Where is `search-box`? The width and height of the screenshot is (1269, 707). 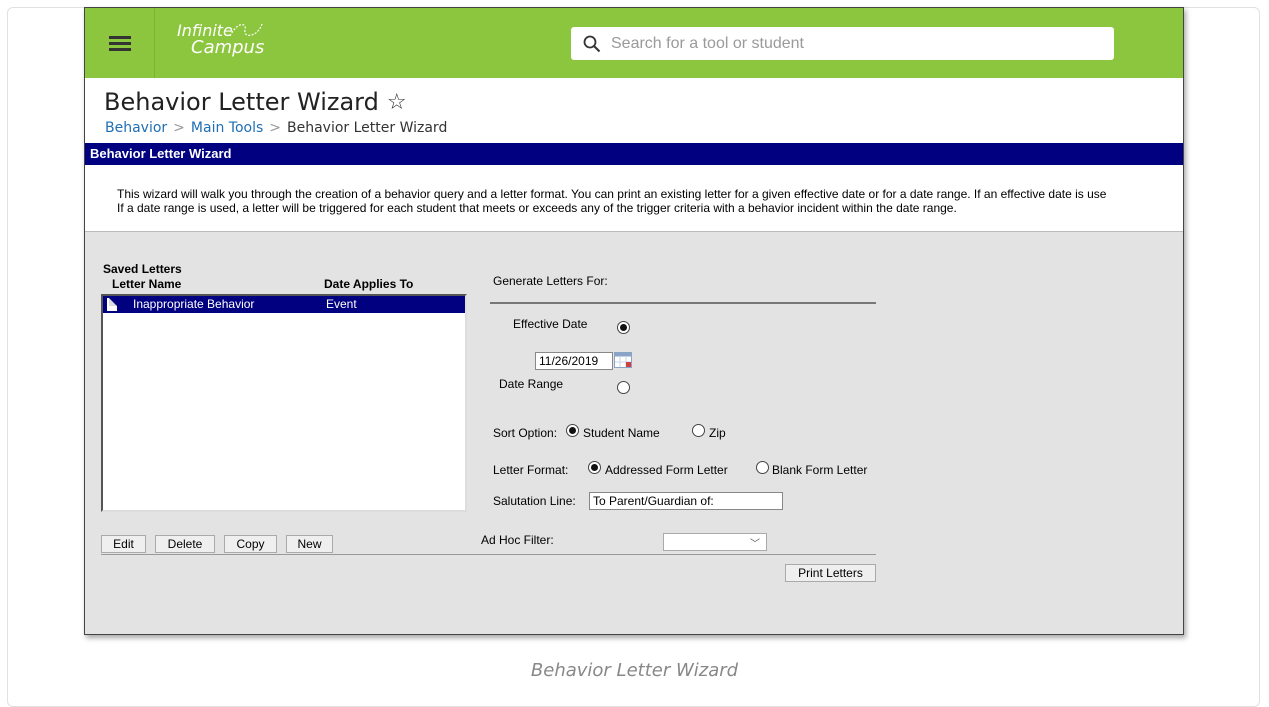
search-box is located at coordinates (842, 43).